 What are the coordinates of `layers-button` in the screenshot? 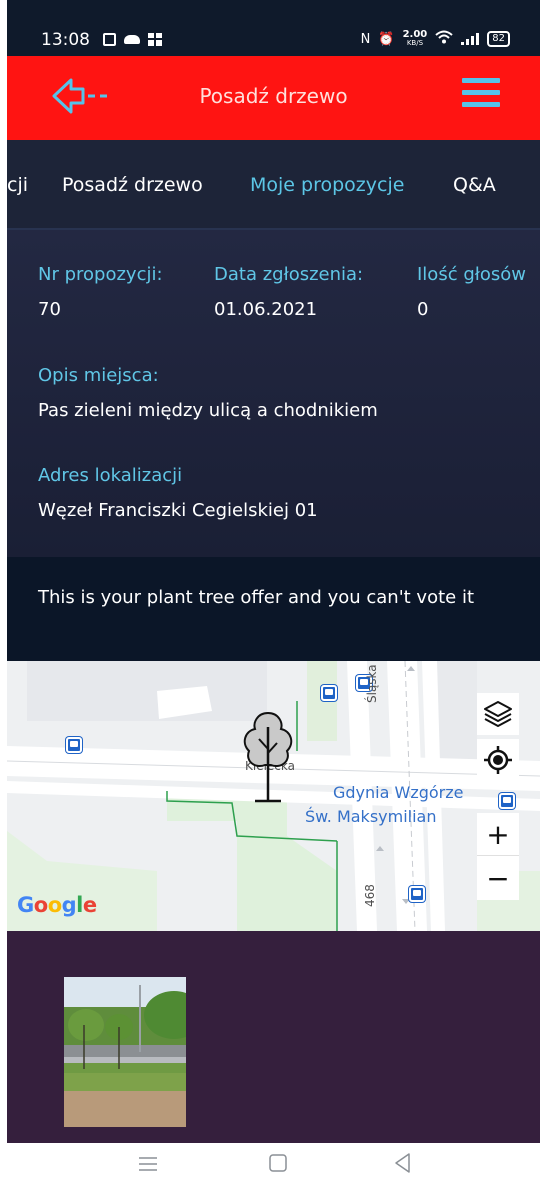 It's located at (498, 714).